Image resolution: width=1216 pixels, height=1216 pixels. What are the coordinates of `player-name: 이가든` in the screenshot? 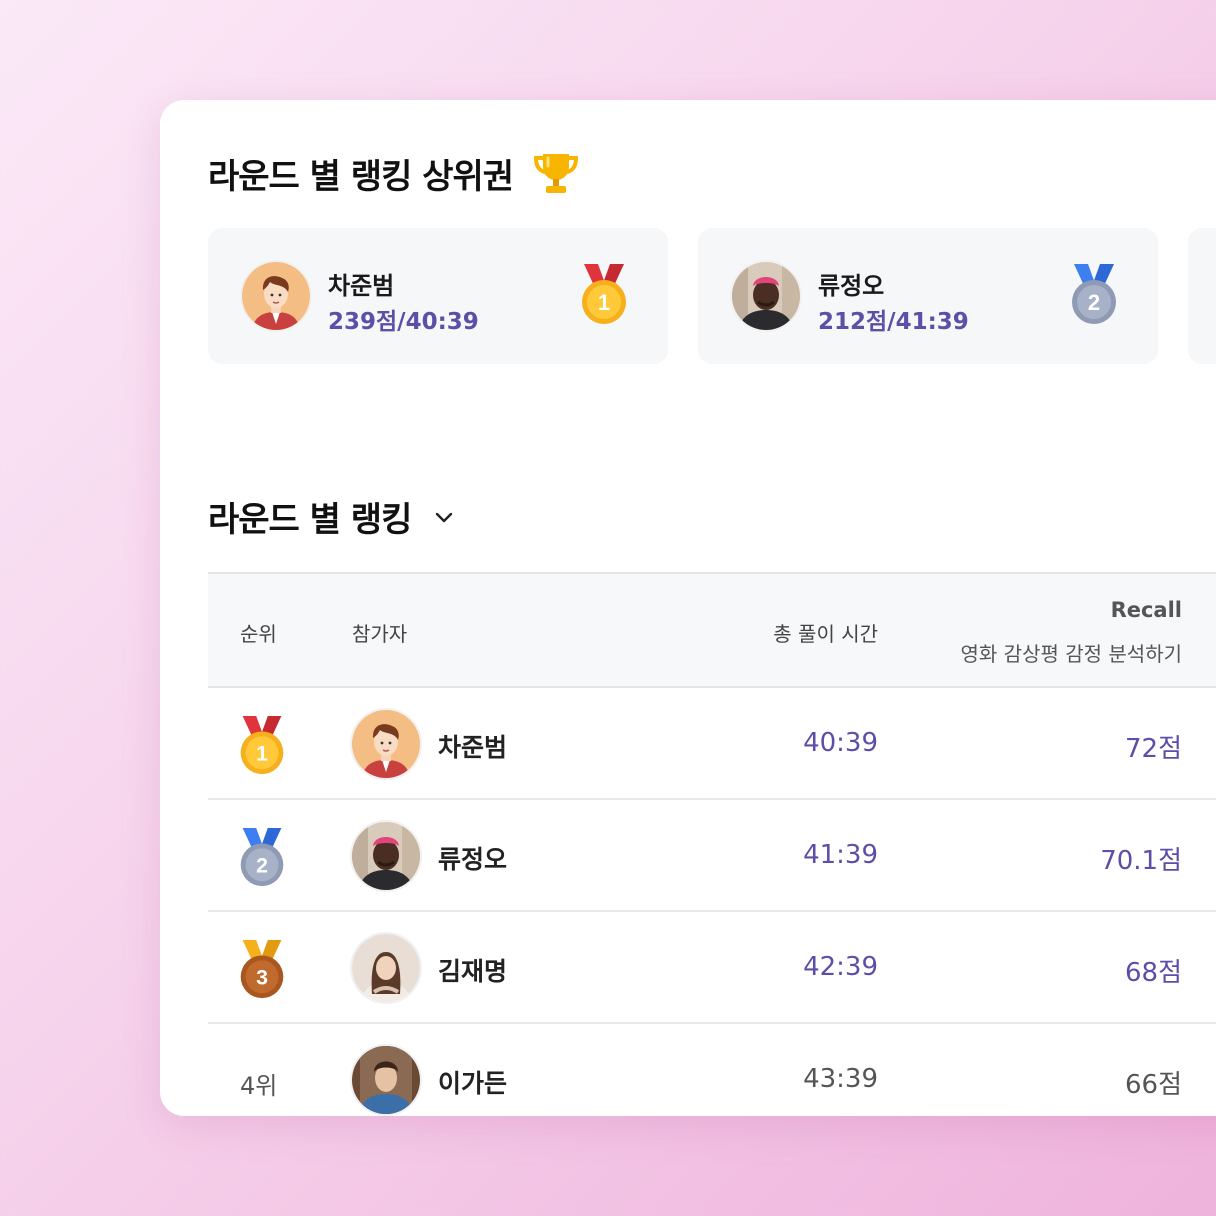 It's located at (473, 1083).